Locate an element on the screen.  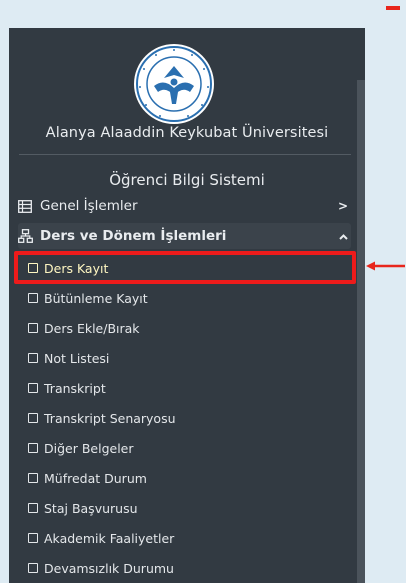
submenu-akademik-faaliyetler: Akademik Faaliyetler is located at coordinates (190, 538).